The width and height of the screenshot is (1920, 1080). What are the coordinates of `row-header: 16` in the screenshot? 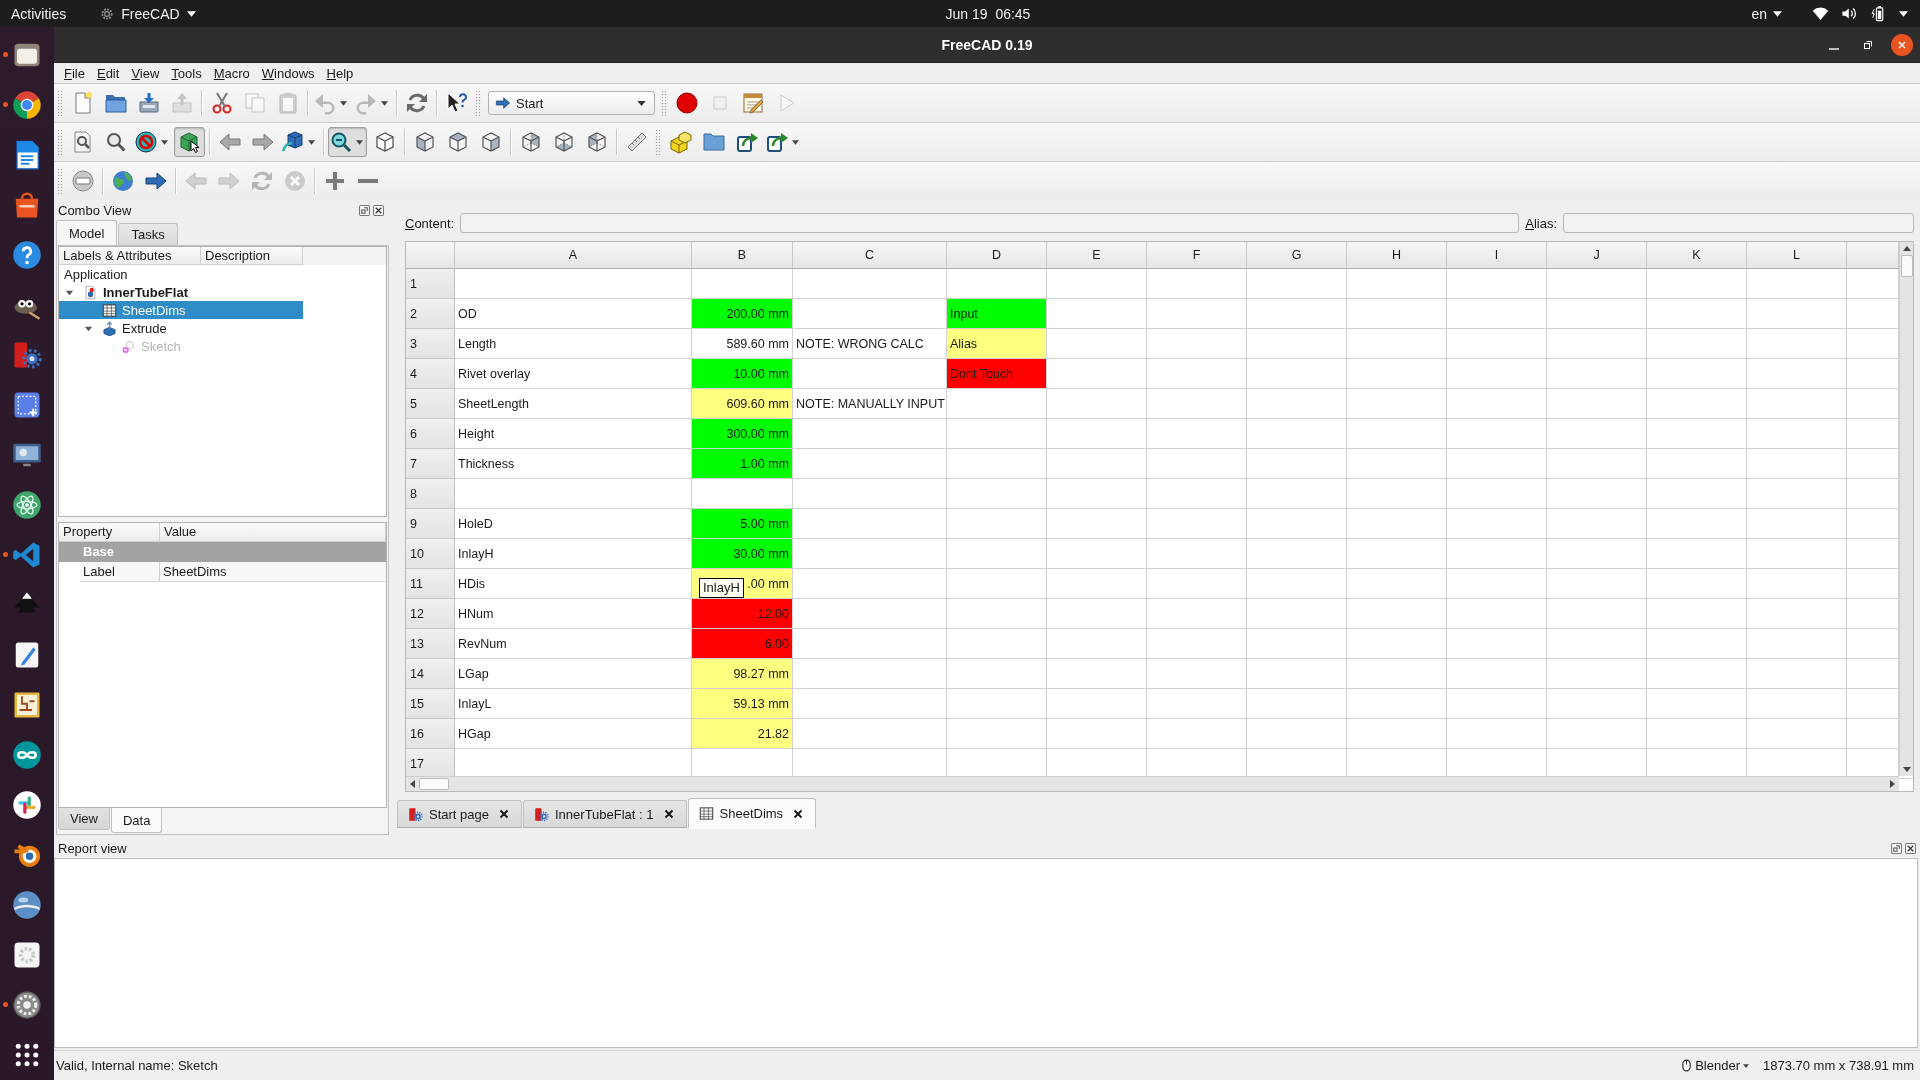 It's located at (430, 734).